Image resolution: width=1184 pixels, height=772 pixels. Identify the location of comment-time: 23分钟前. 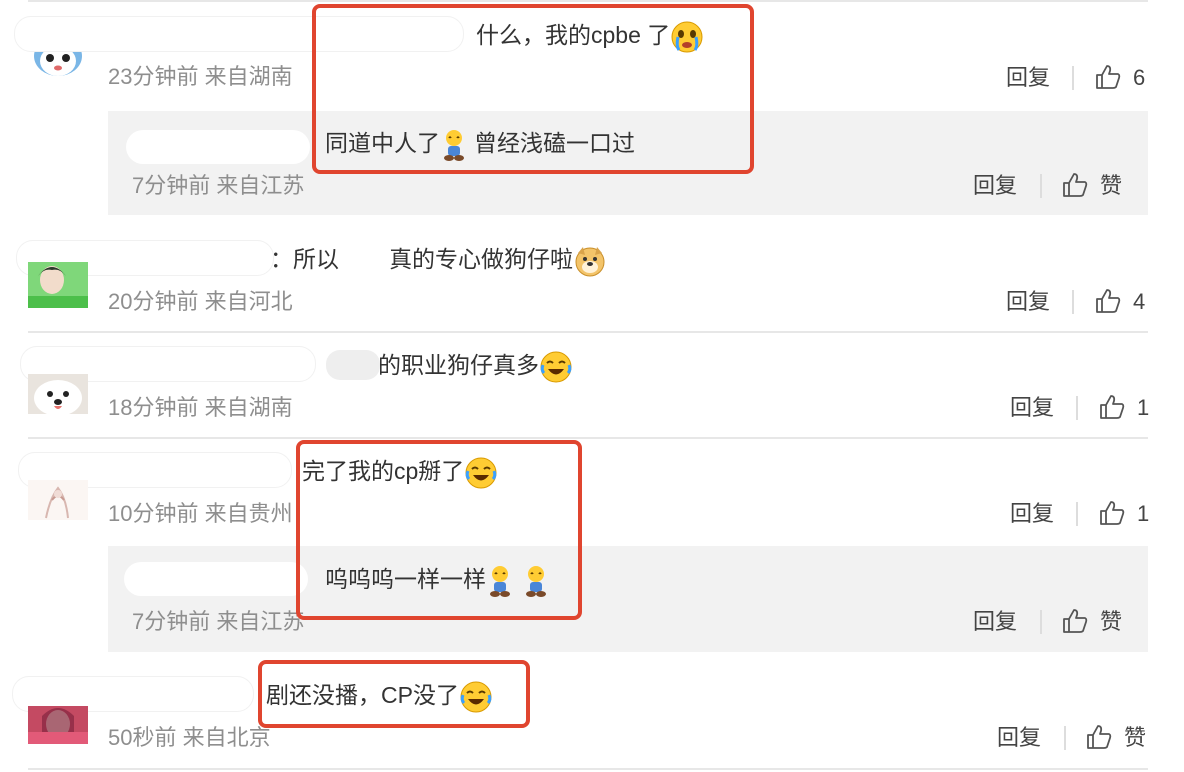
(153, 76).